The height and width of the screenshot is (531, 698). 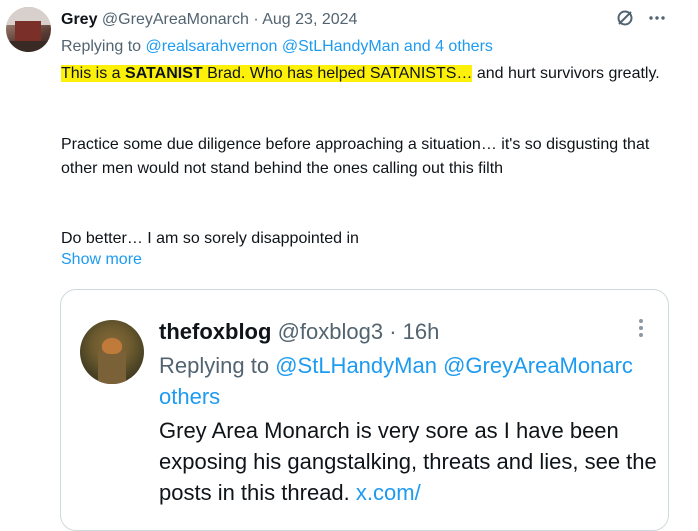 What do you see at coordinates (215, 331) in the screenshot?
I see `quote-author-name: thefoxblog` at bounding box center [215, 331].